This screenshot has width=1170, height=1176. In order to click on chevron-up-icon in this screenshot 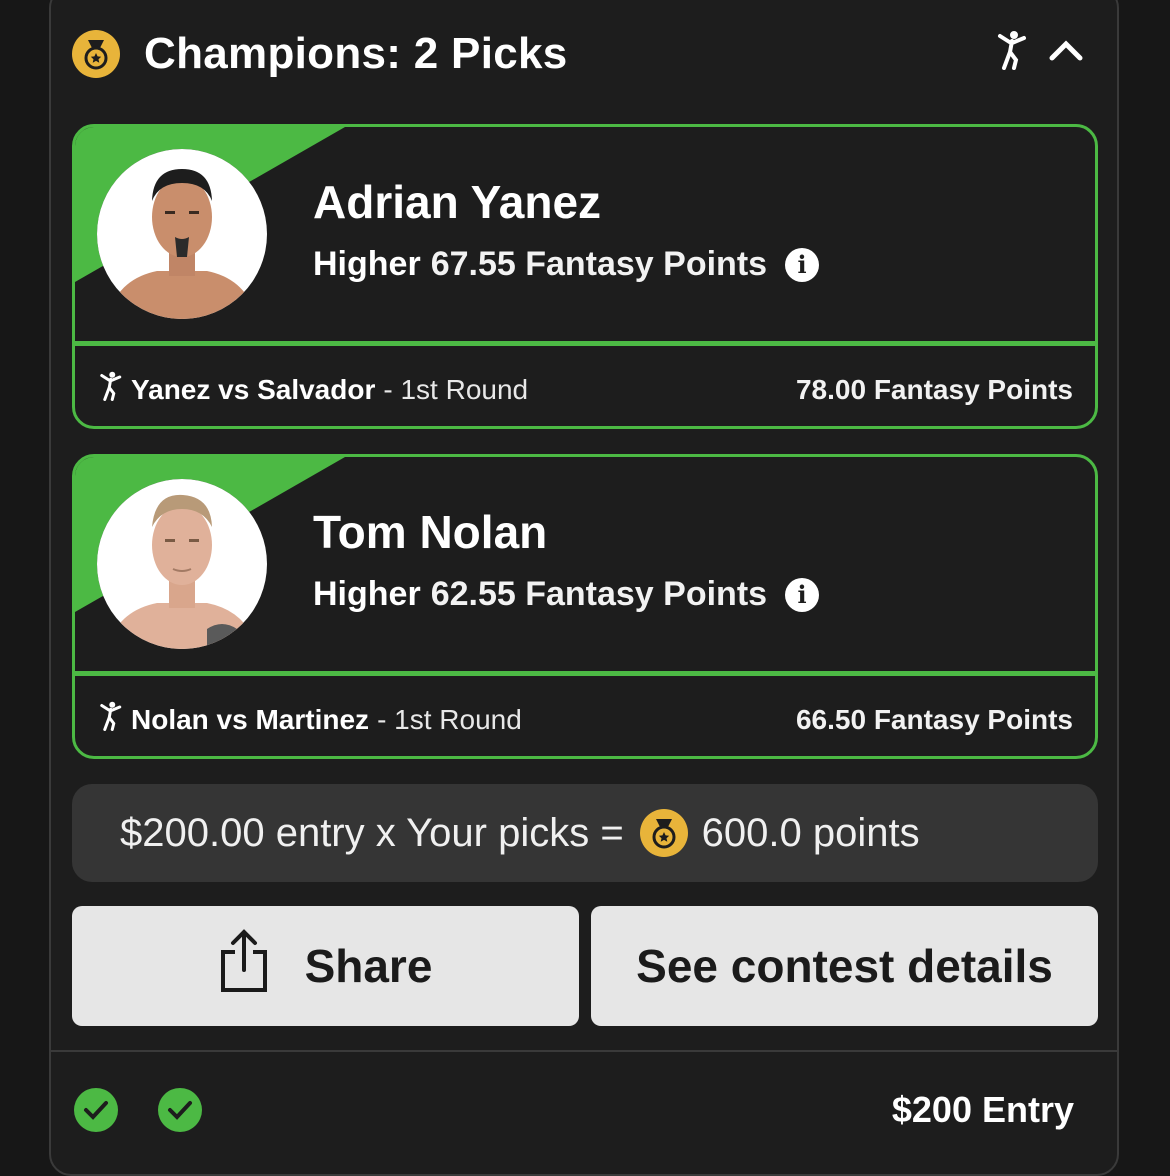, I will do `click(1066, 52)`.